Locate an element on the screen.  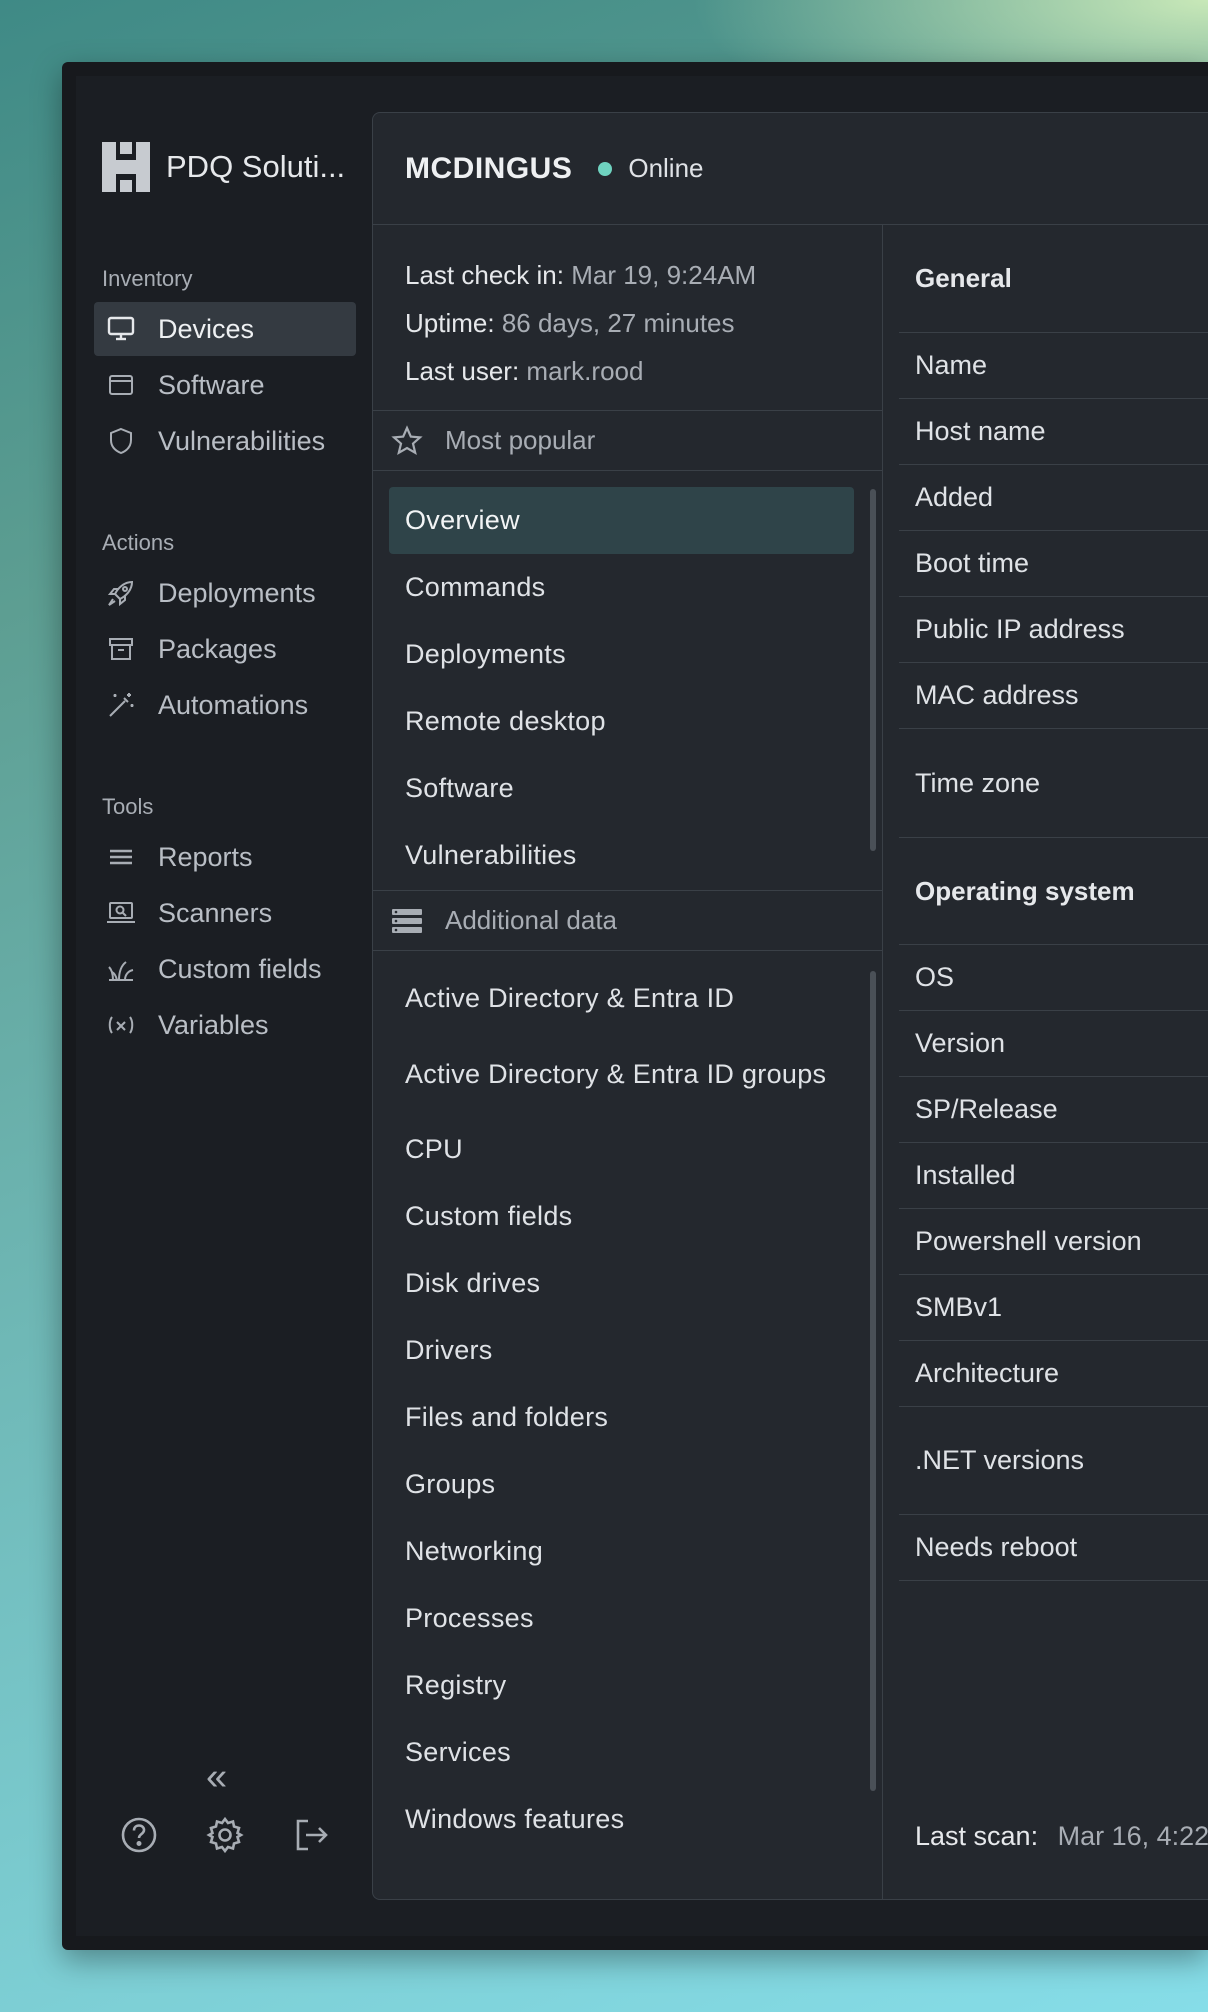
uptime-label: Uptime: is located at coordinates (450, 323).